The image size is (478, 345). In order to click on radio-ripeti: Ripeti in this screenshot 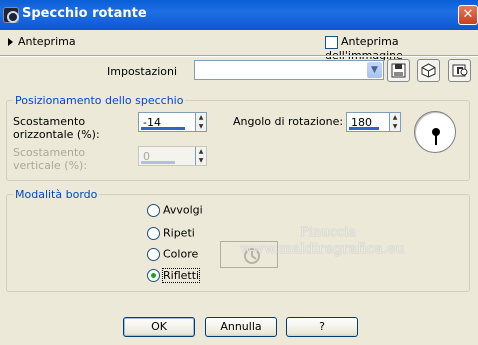, I will do `click(171, 233)`.